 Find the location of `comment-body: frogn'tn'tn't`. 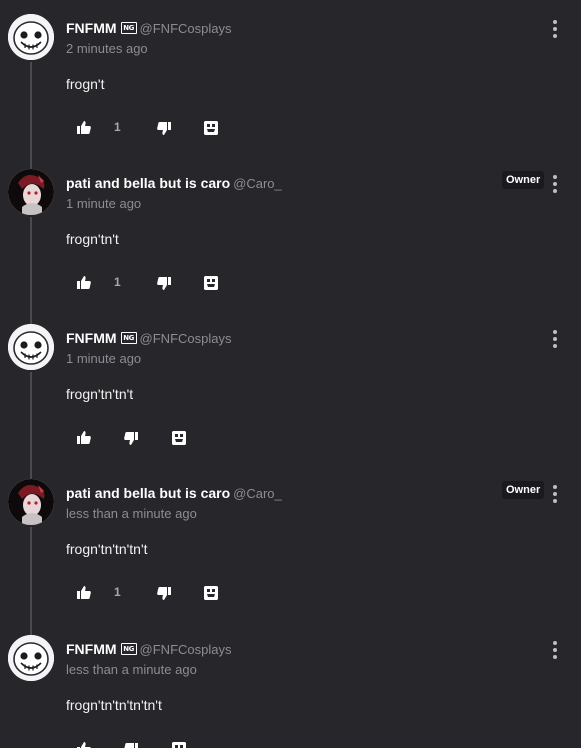

comment-body: frogn'tn'tn't is located at coordinates (100, 394).